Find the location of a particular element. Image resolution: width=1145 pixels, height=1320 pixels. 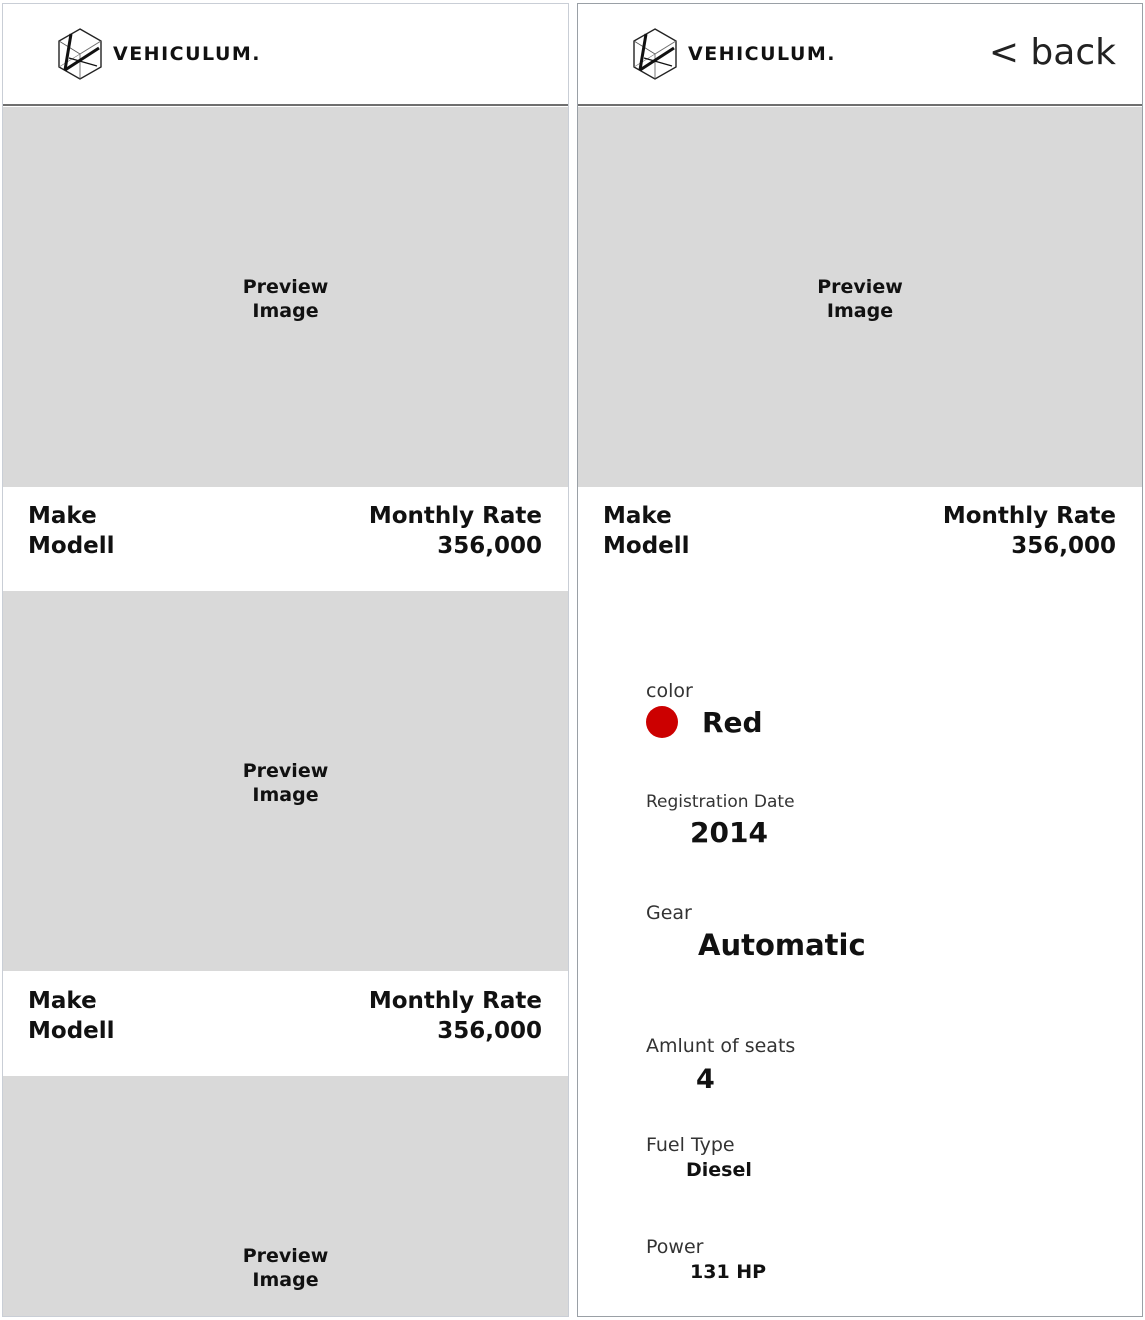

spec-gear-label: Gear is located at coordinates (669, 913).